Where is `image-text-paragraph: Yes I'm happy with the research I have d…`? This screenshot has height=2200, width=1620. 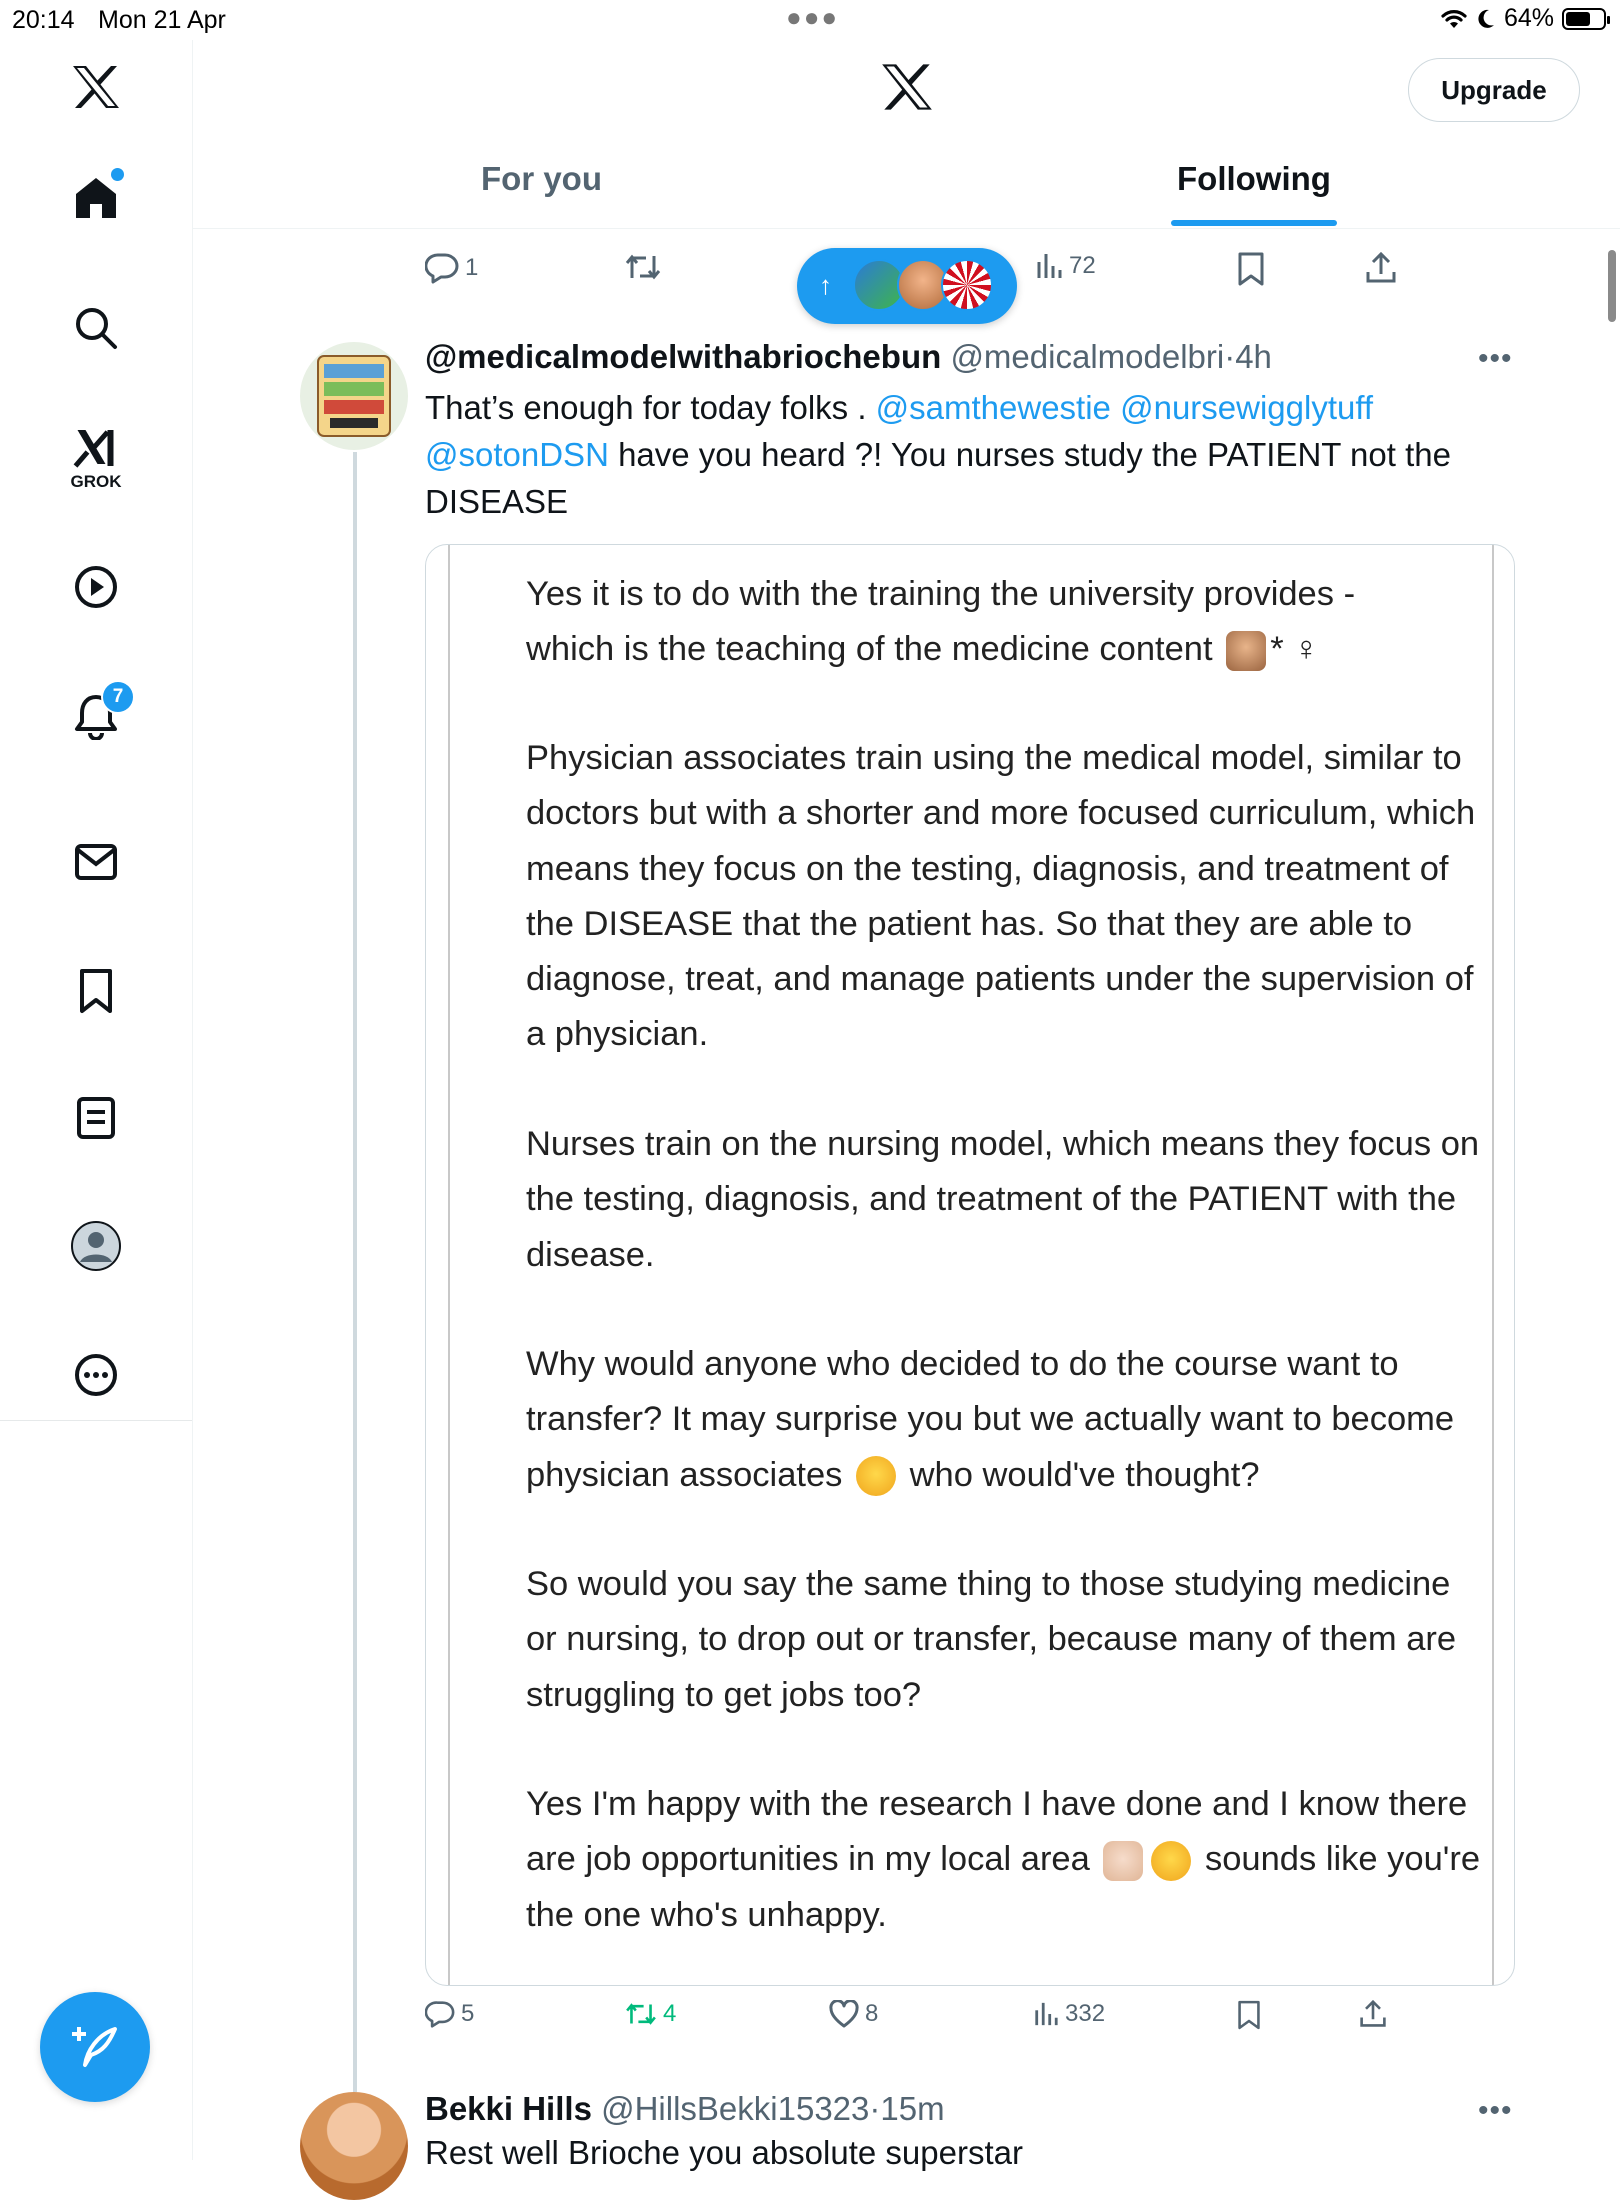 image-text-paragraph: Yes I'm happy with the research I have d… is located at coordinates (1006, 1860).